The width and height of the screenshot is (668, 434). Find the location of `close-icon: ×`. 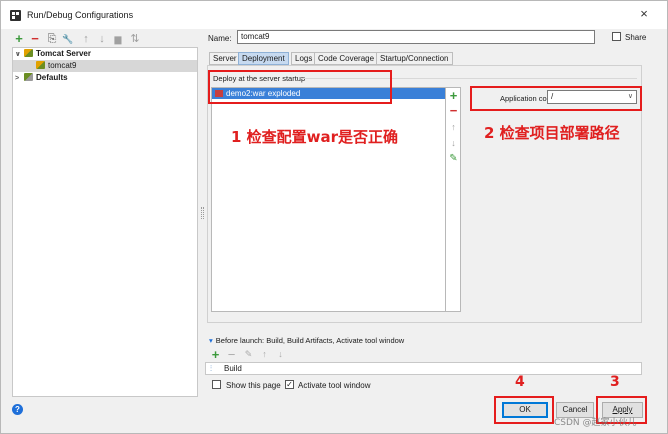

close-icon: × is located at coordinates (644, 14).